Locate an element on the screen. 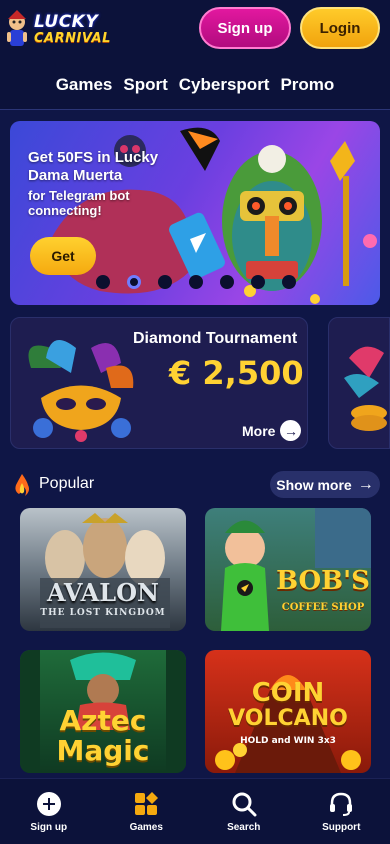  game-title-line1: AVALON is located at coordinates (103, 592).